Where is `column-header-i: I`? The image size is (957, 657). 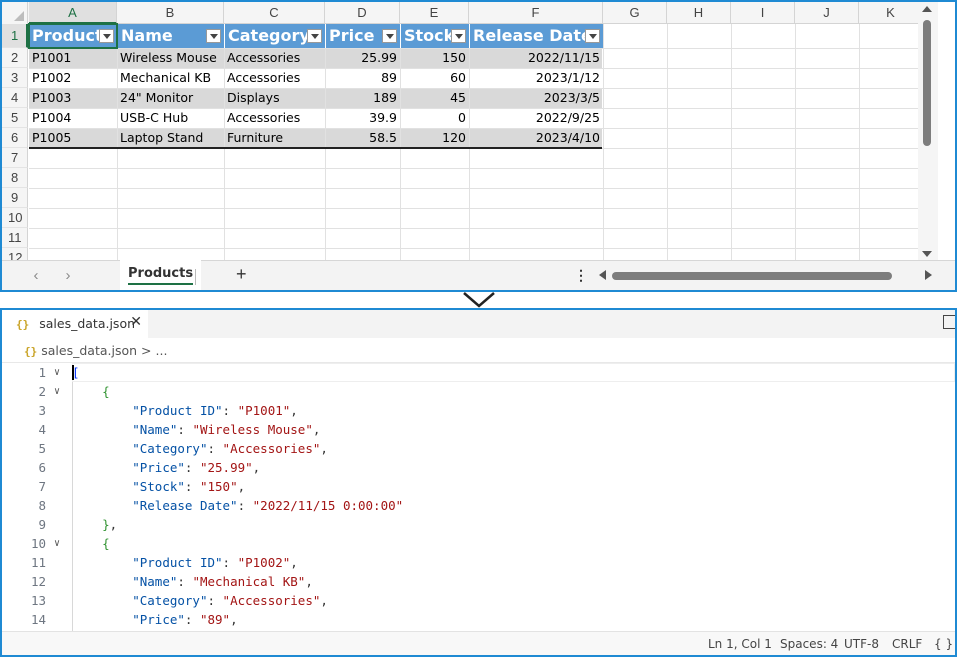
column-header-i: I is located at coordinates (763, 13).